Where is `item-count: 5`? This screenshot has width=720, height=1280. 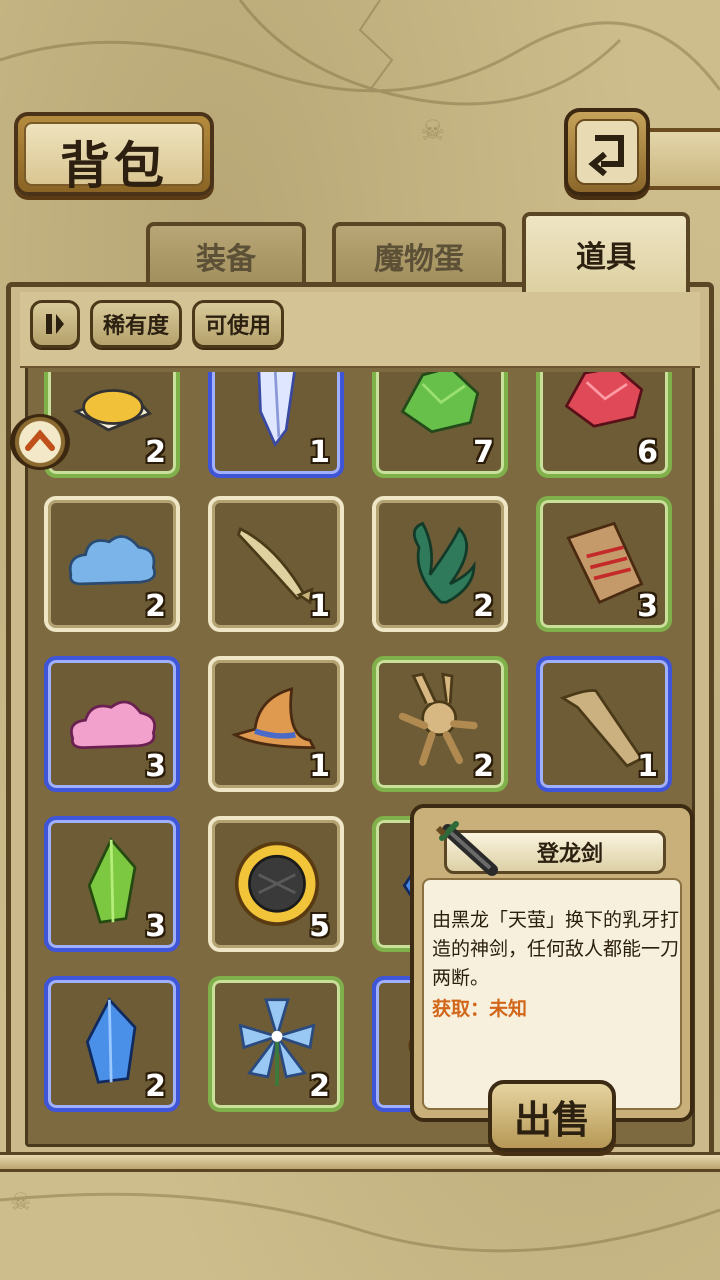 item-count: 5 is located at coordinates (319, 926).